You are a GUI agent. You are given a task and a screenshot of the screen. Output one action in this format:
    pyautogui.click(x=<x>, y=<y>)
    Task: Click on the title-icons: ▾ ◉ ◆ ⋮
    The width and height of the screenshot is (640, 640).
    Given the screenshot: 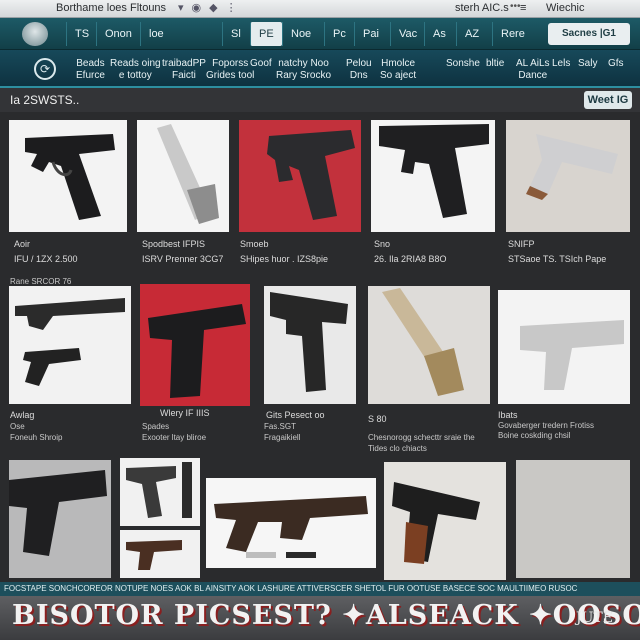 What is the action you would take?
    pyautogui.click(x=207, y=7)
    